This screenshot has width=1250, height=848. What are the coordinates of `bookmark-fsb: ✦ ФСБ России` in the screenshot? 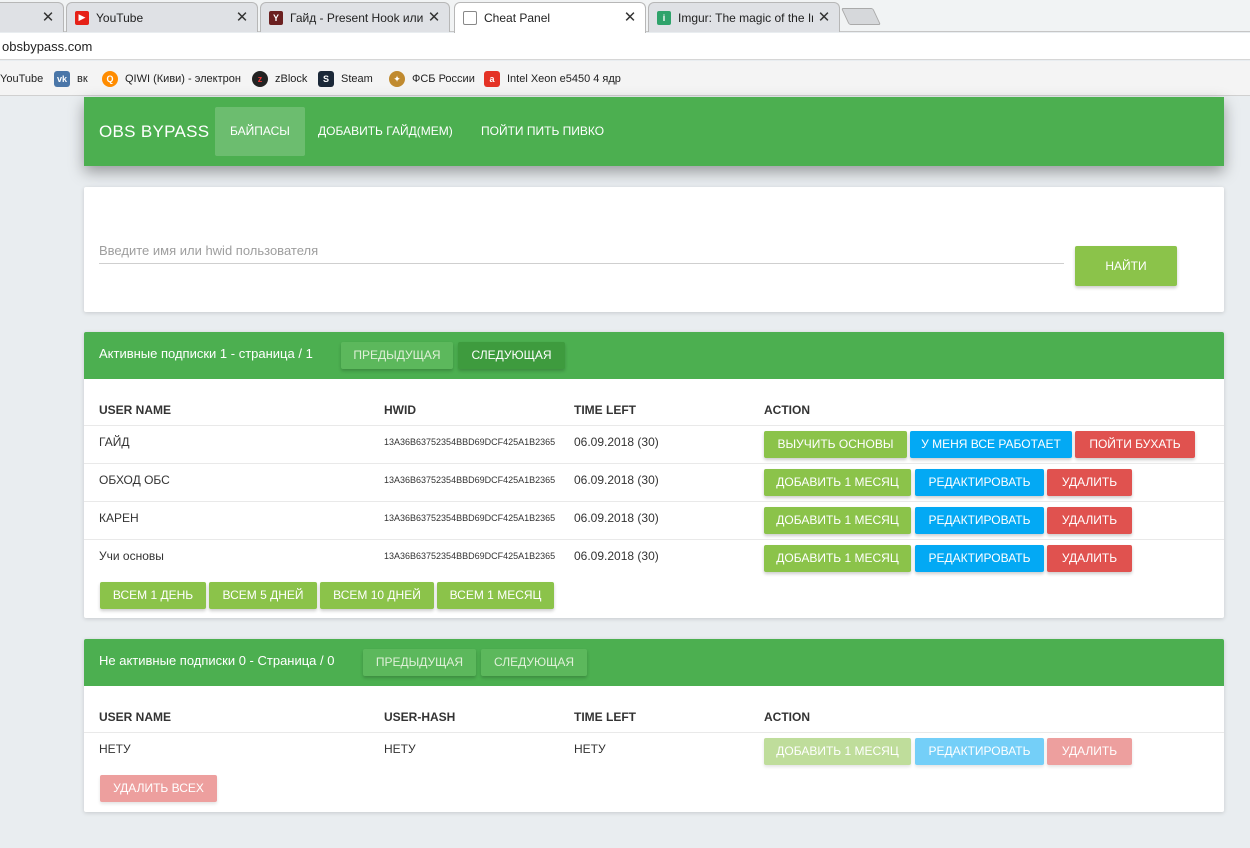 It's located at (432, 79).